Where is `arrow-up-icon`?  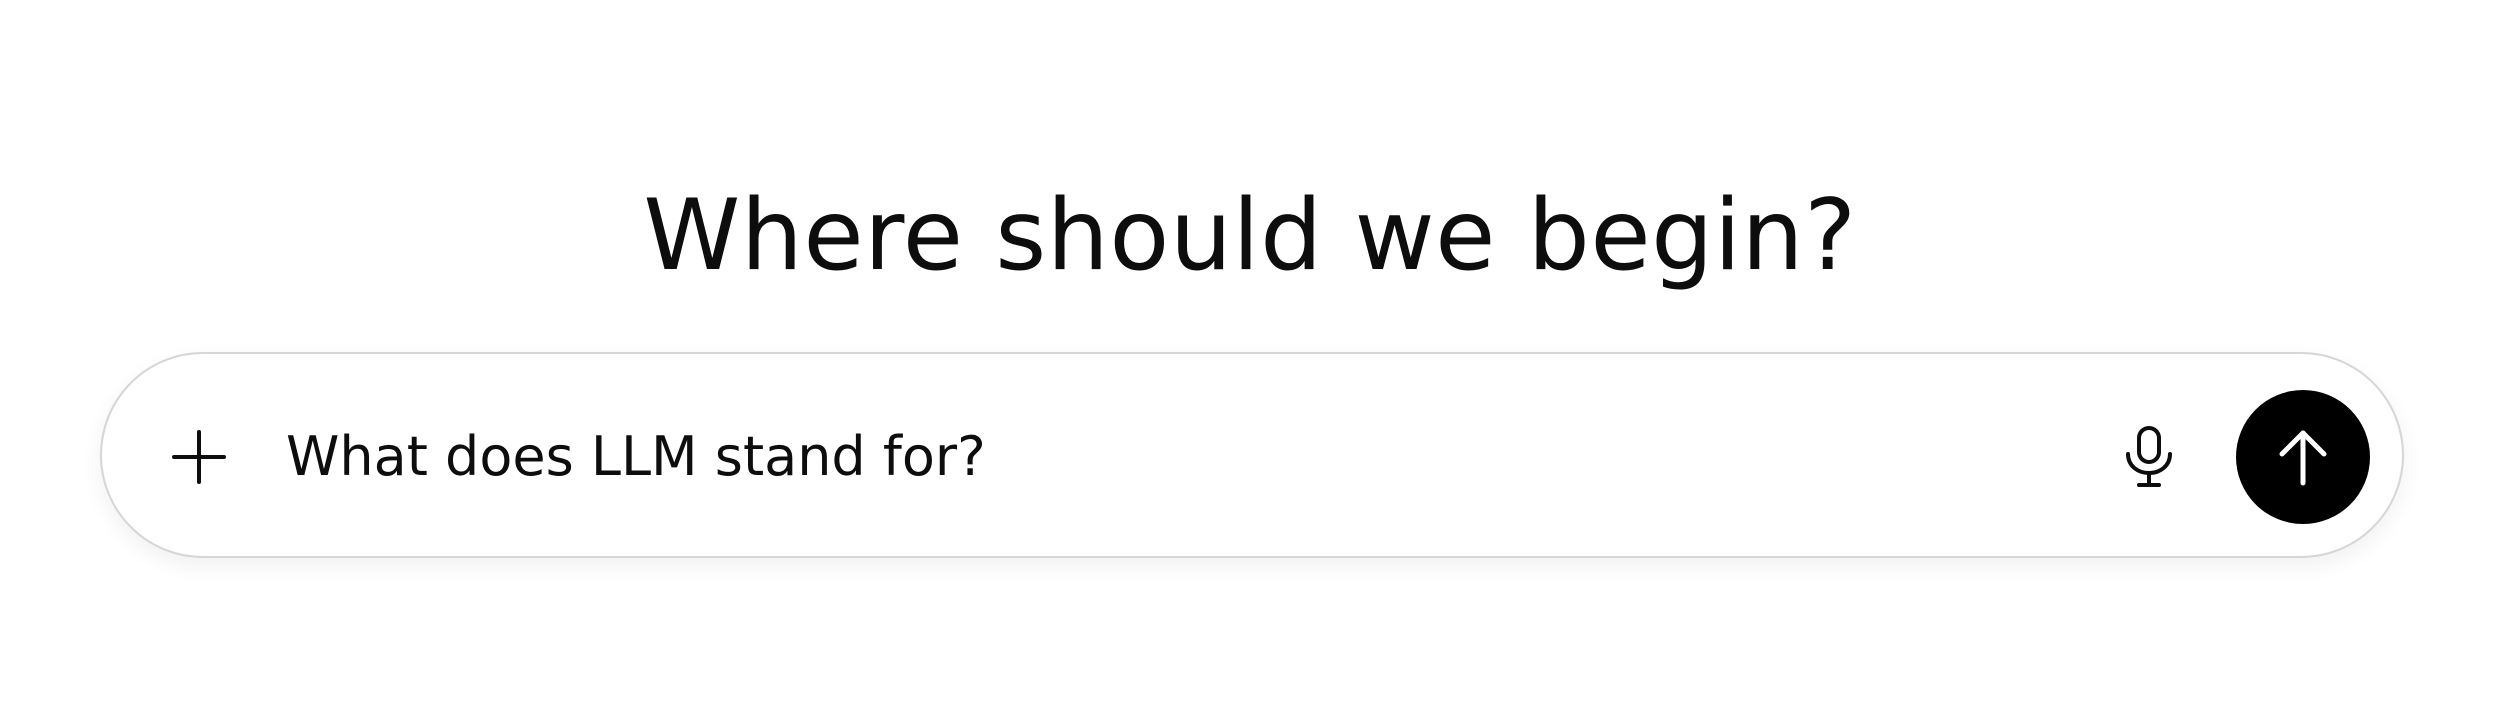 arrow-up-icon is located at coordinates (2303, 458).